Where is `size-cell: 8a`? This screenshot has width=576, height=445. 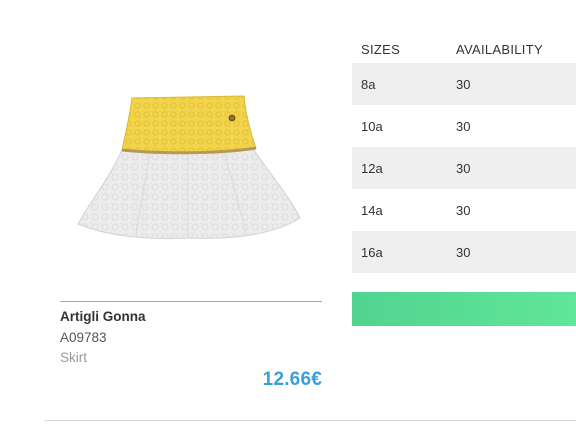 size-cell: 8a is located at coordinates (399, 84).